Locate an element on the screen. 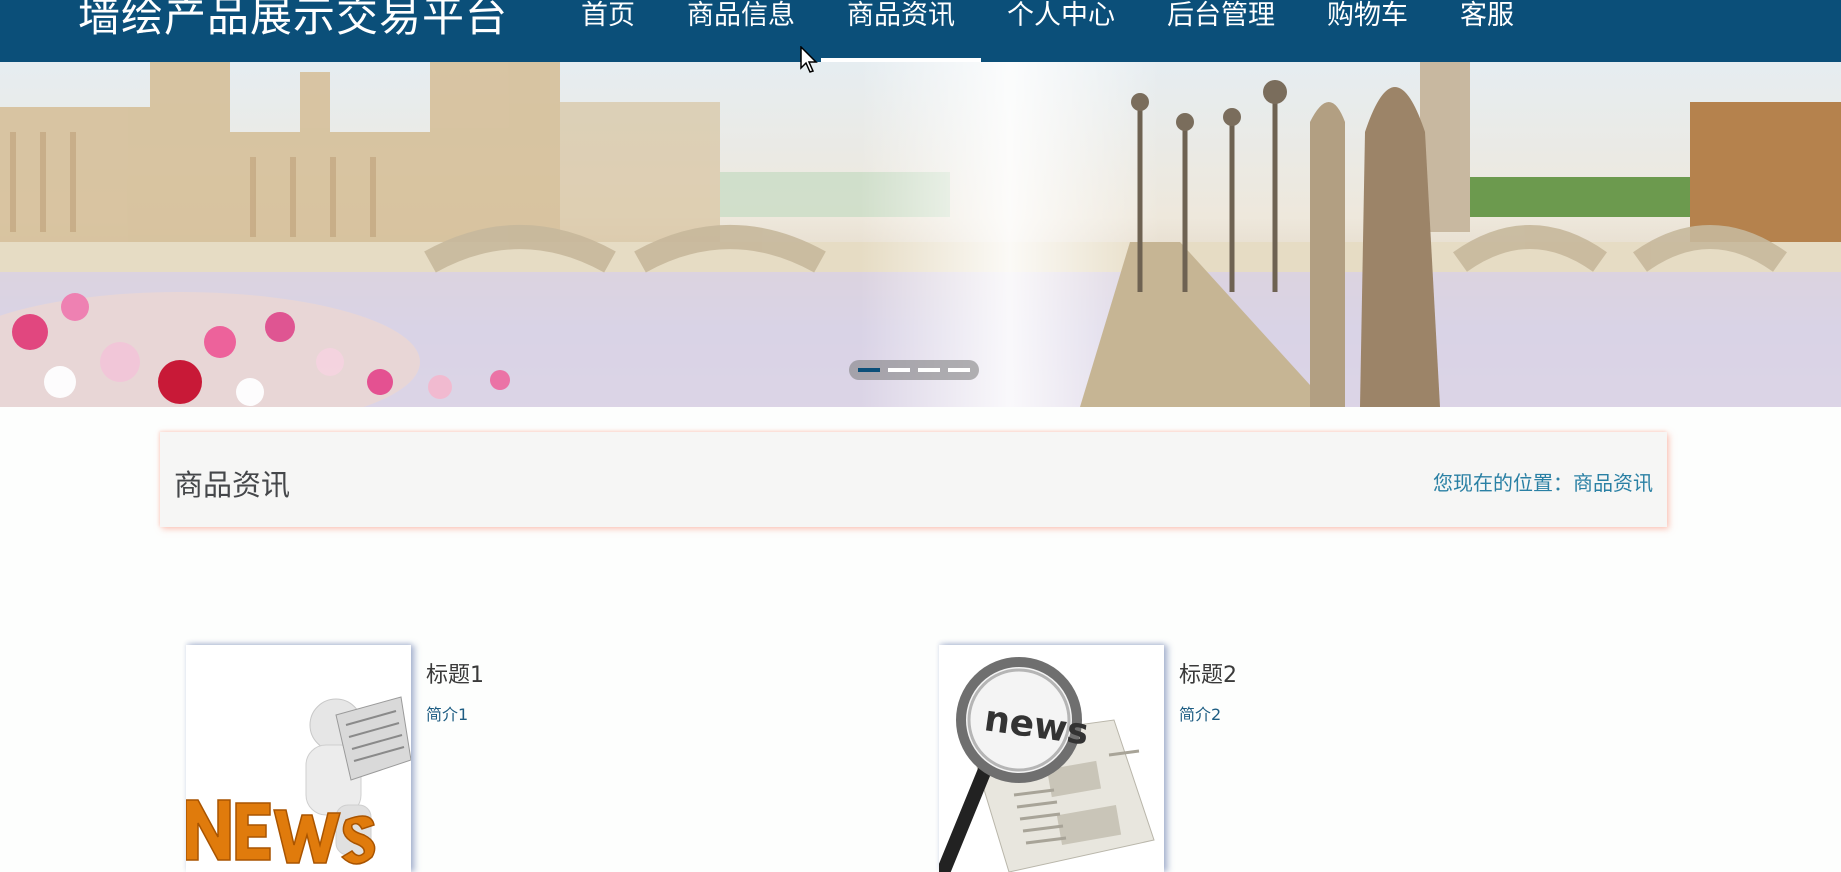 This screenshot has width=1841, height=872. site-title: 墙绘产品展示交易平台 is located at coordinates (293, 21).